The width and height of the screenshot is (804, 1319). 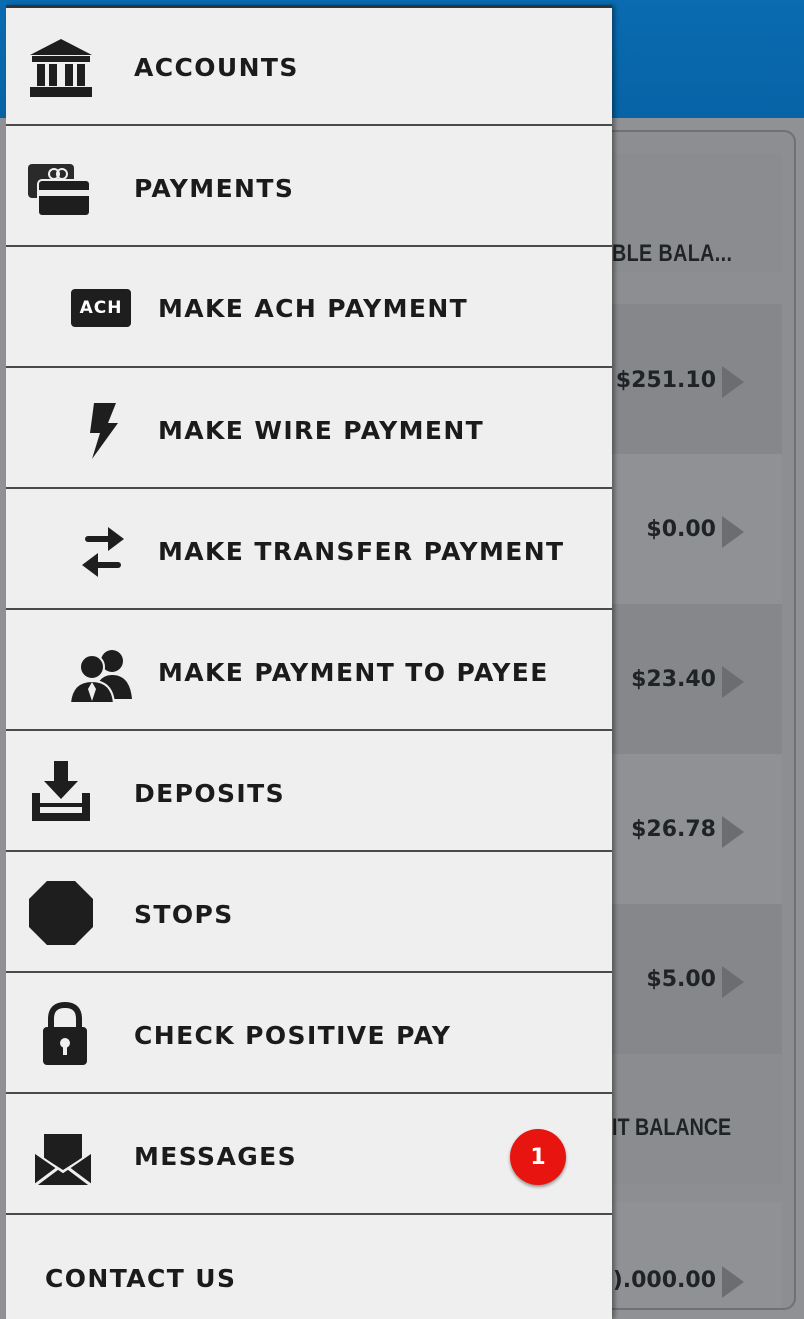 What do you see at coordinates (665, 380) in the screenshot?
I see `account-balance: $251.10` at bounding box center [665, 380].